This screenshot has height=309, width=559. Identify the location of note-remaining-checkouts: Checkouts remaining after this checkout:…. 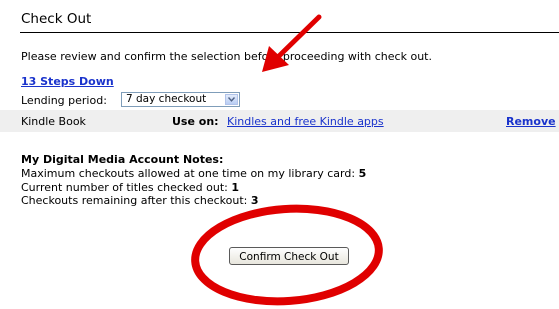
(140, 200).